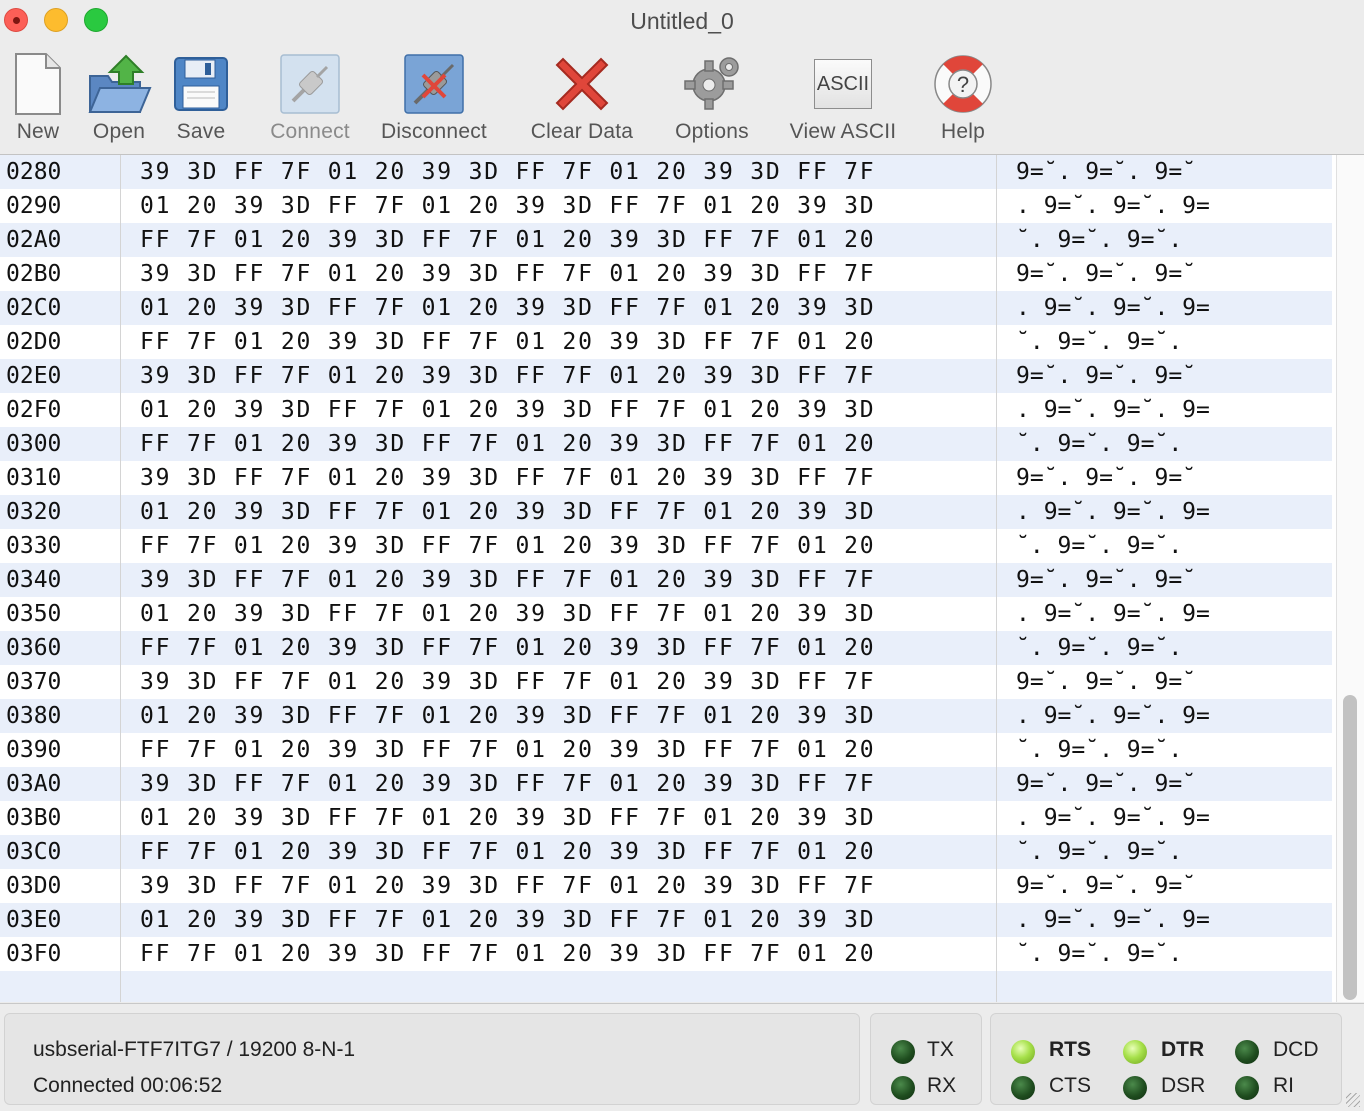  What do you see at coordinates (34, 376) in the screenshot?
I see `row-address: 02E0` at bounding box center [34, 376].